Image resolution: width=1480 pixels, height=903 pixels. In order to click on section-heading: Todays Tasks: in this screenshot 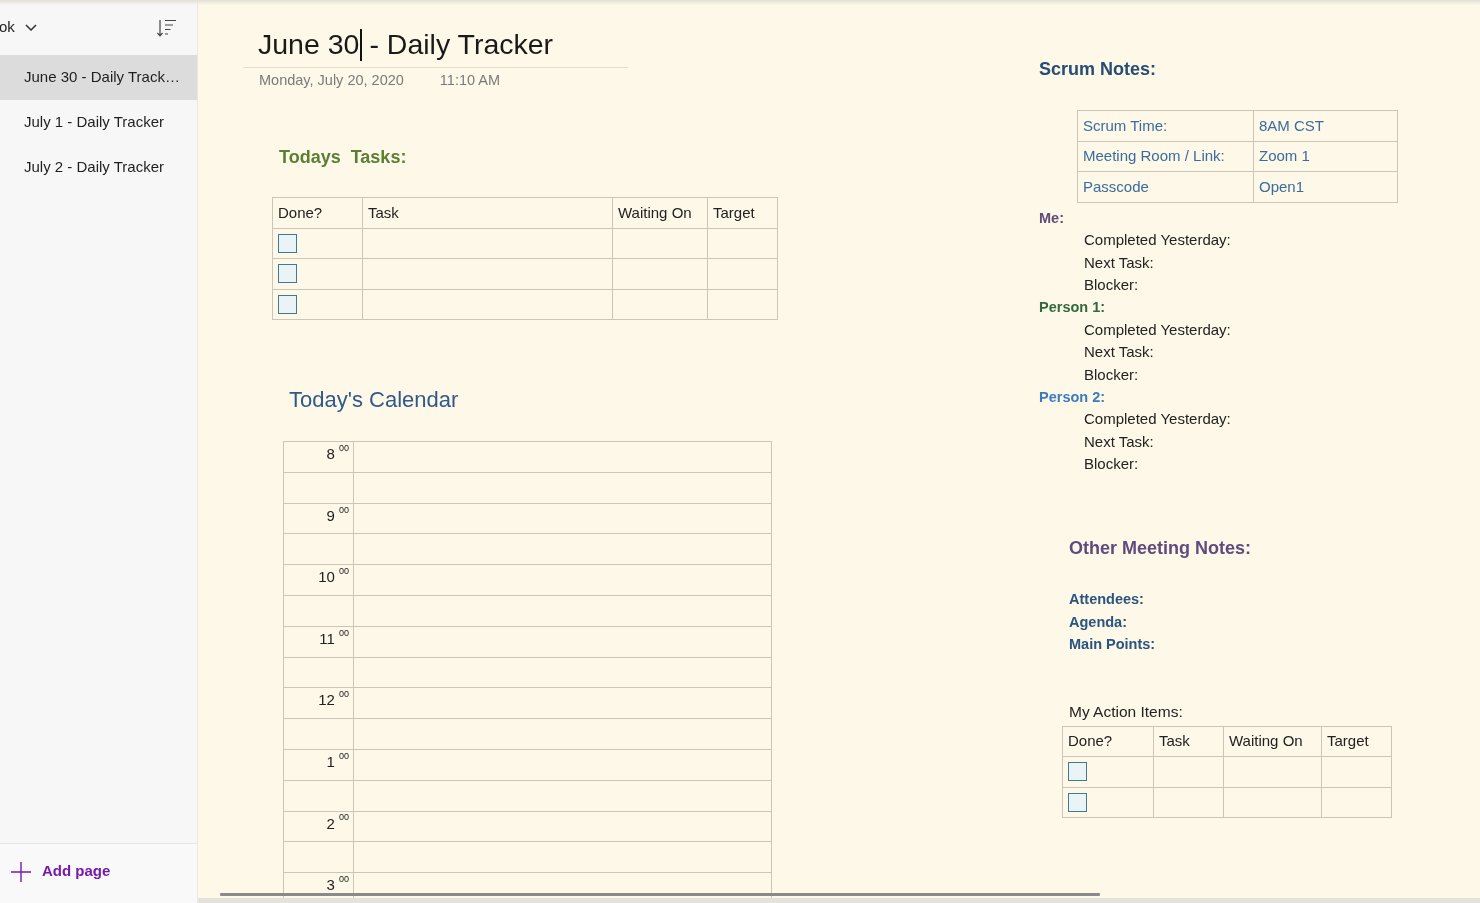, I will do `click(342, 157)`.